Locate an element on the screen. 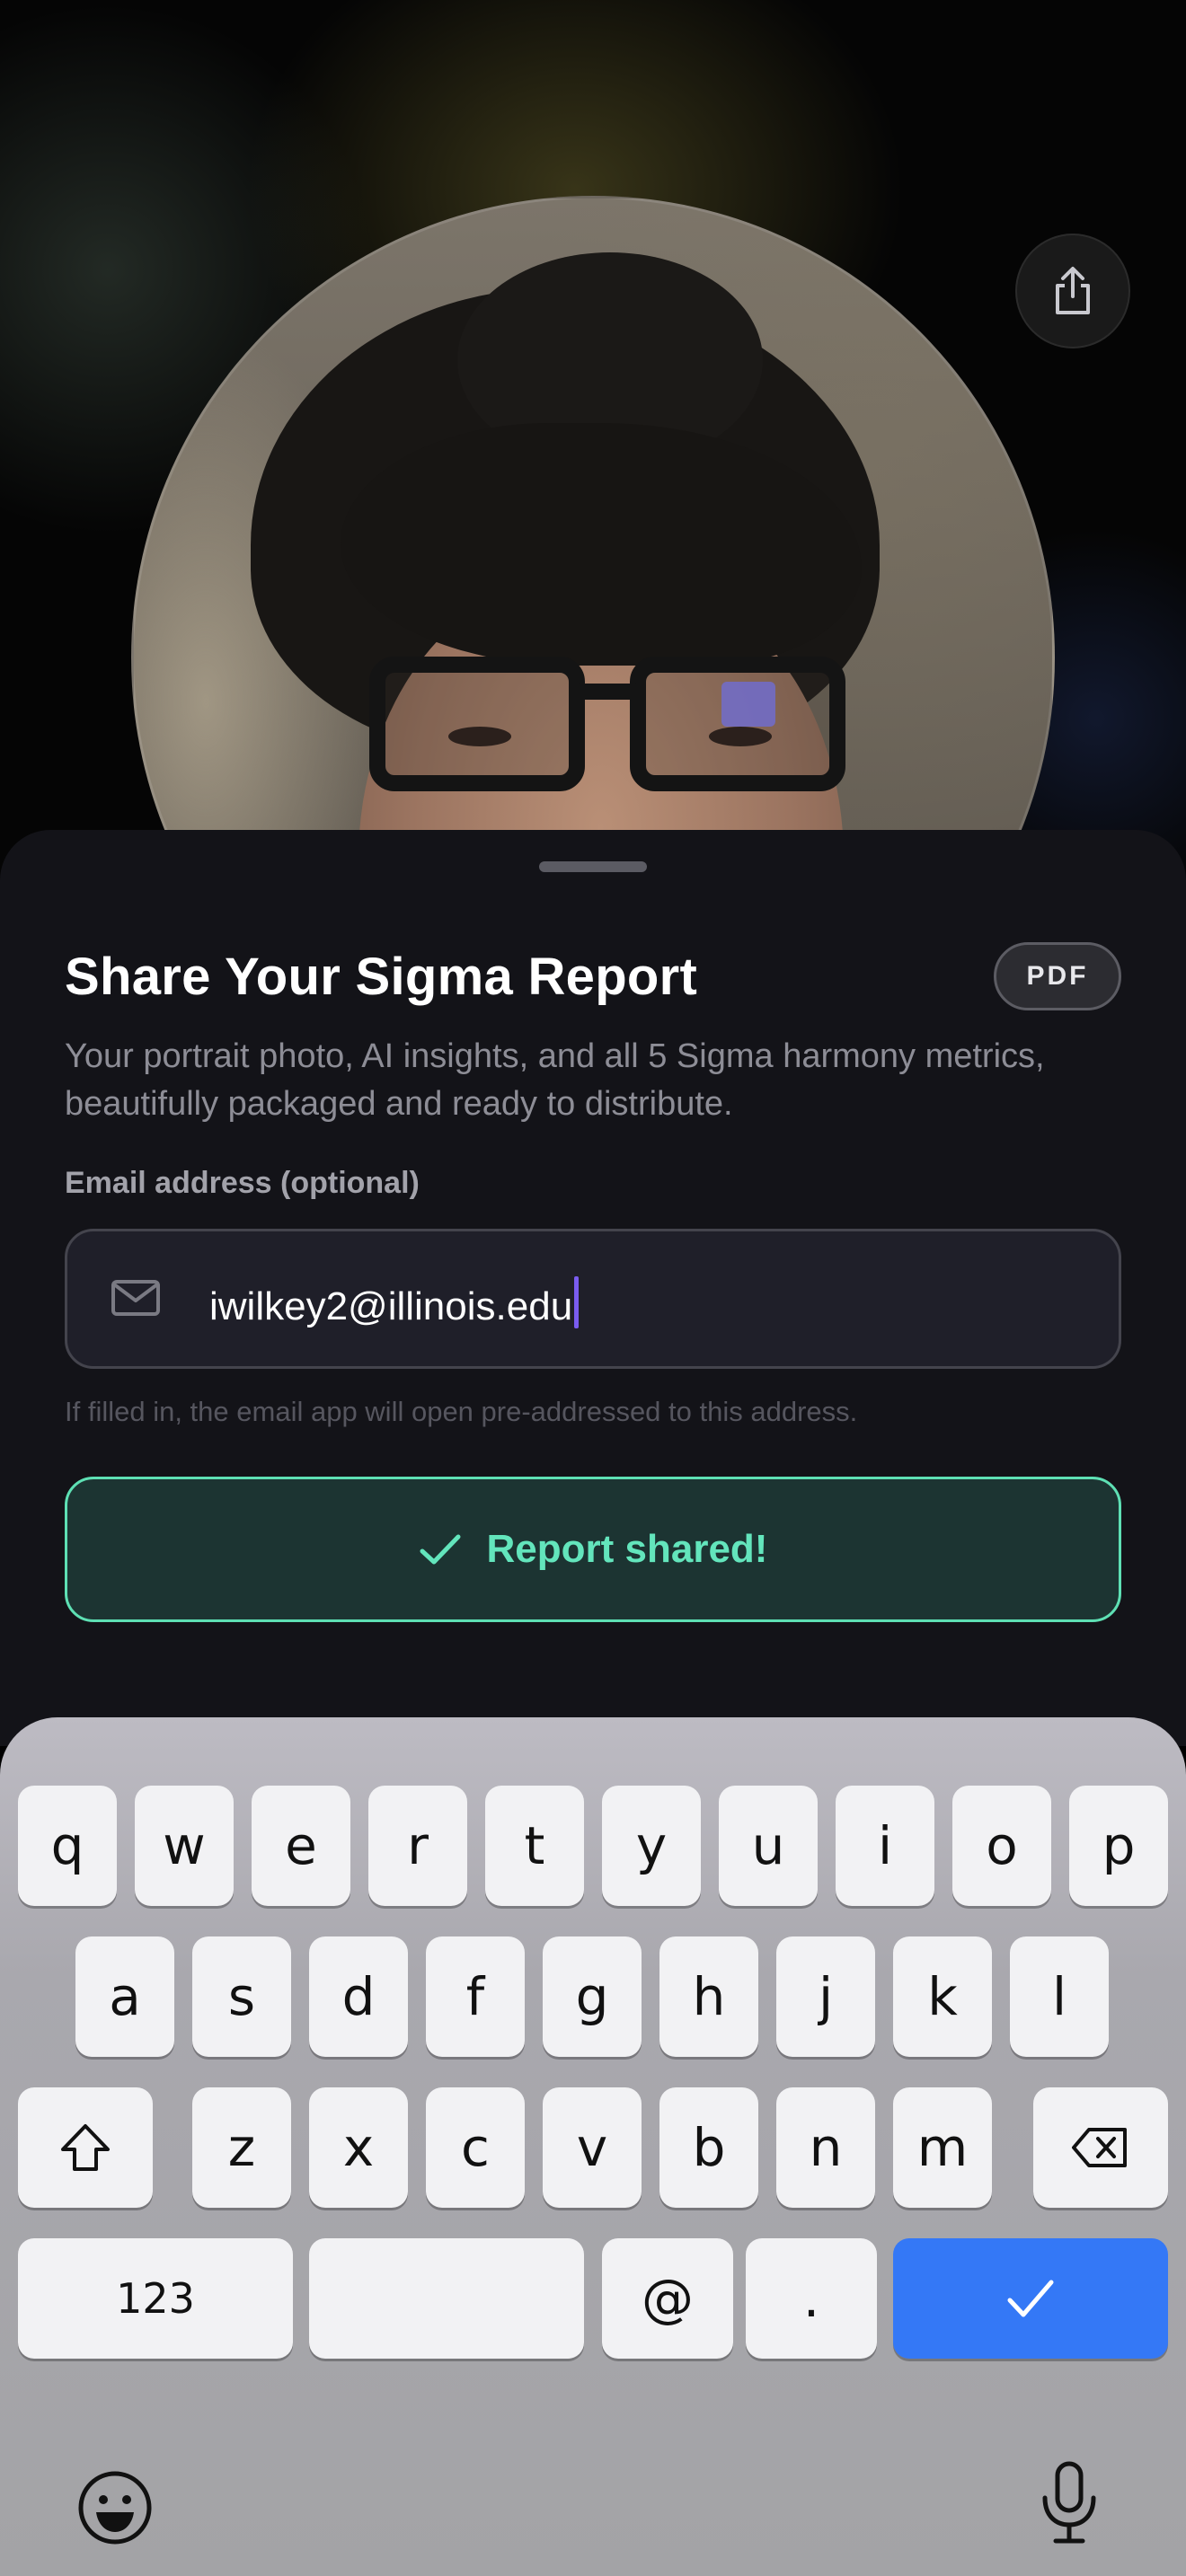 The image size is (1186, 2576). shift-icon is located at coordinates (85, 2147).